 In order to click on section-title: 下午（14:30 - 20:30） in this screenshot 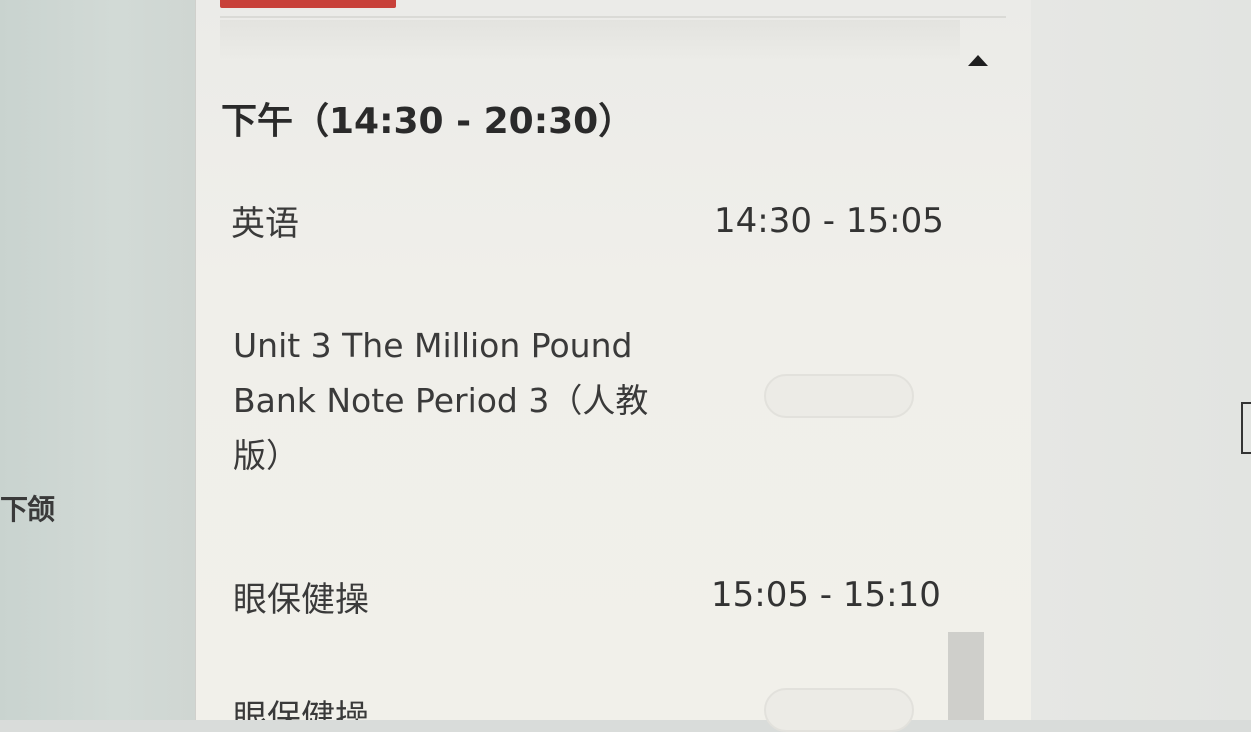, I will do `click(428, 121)`.